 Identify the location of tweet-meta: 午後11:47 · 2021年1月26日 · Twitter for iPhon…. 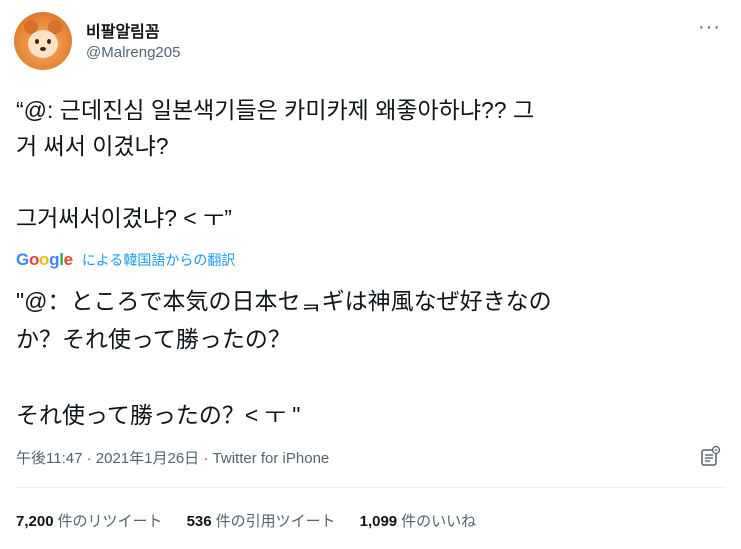
(172, 457).